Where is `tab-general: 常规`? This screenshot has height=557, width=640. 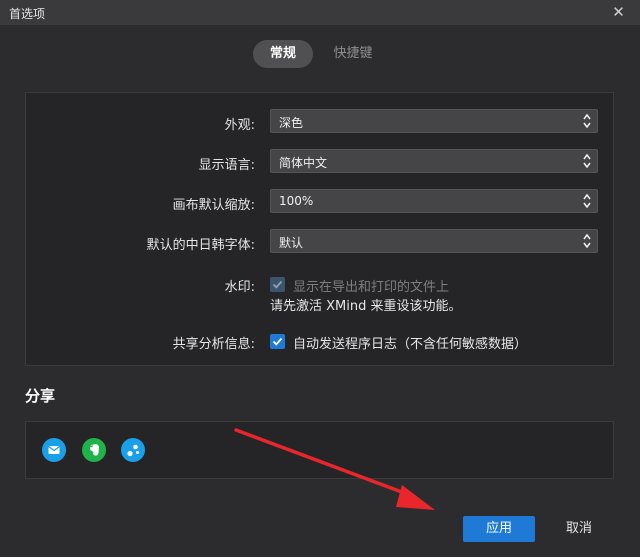
tab-general: 常规 is located at coordinates (283, 54).